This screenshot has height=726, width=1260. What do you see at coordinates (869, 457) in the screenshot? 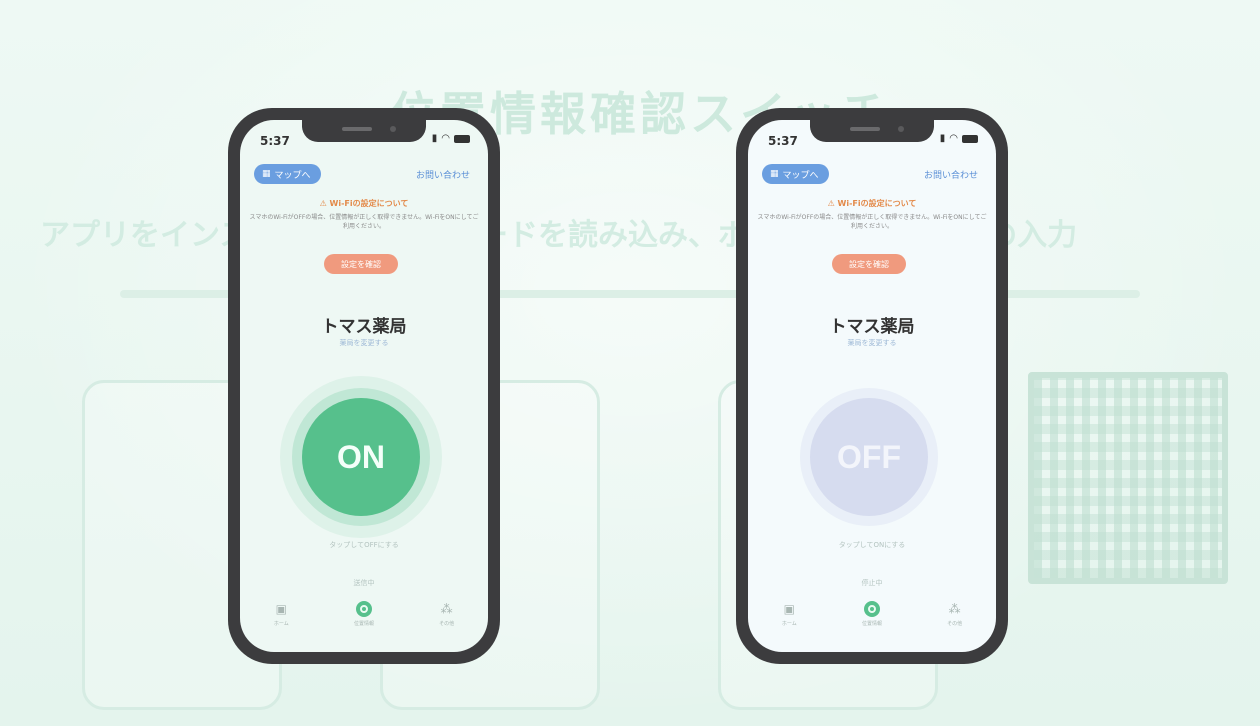
I see `location-toggle-off: OFF` at bounding box center [869, 457].